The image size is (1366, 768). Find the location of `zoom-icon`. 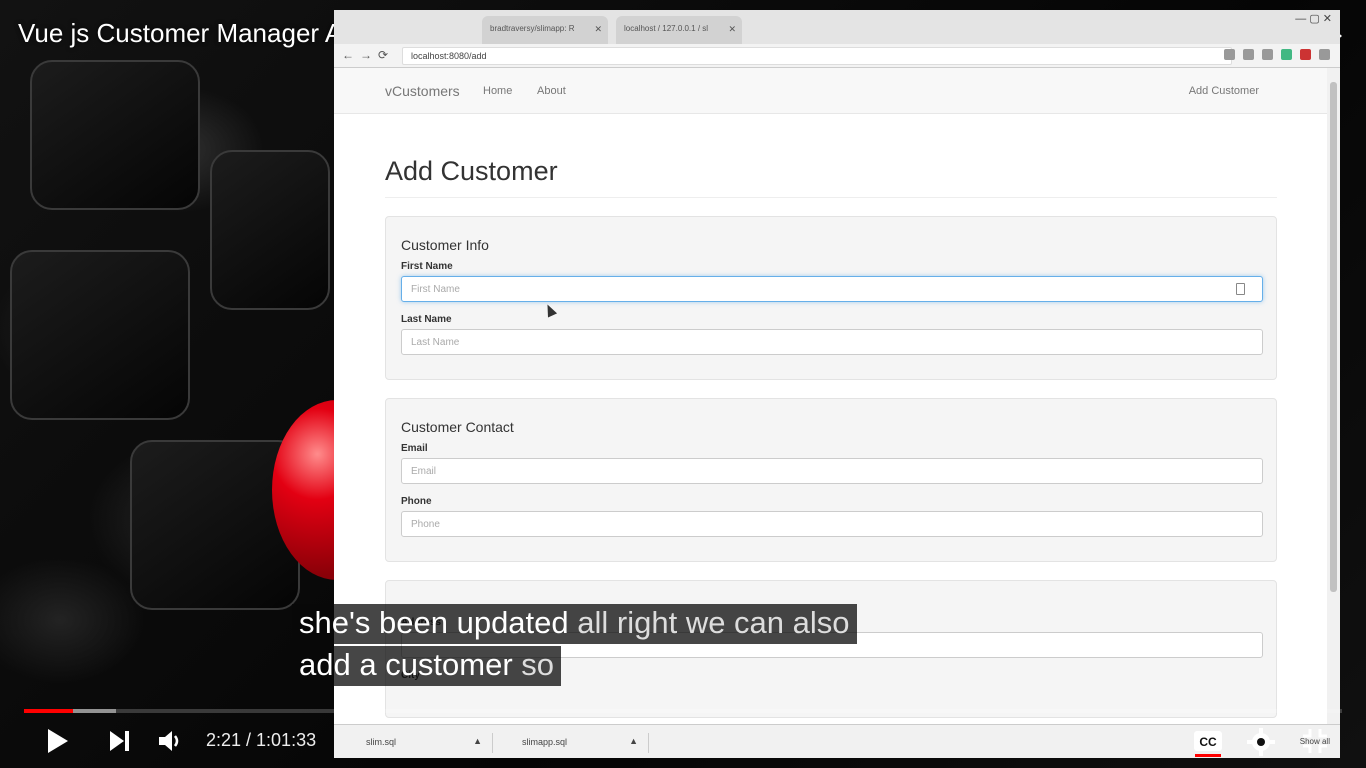

zoom-icon is located at coordinates (1229, 54).